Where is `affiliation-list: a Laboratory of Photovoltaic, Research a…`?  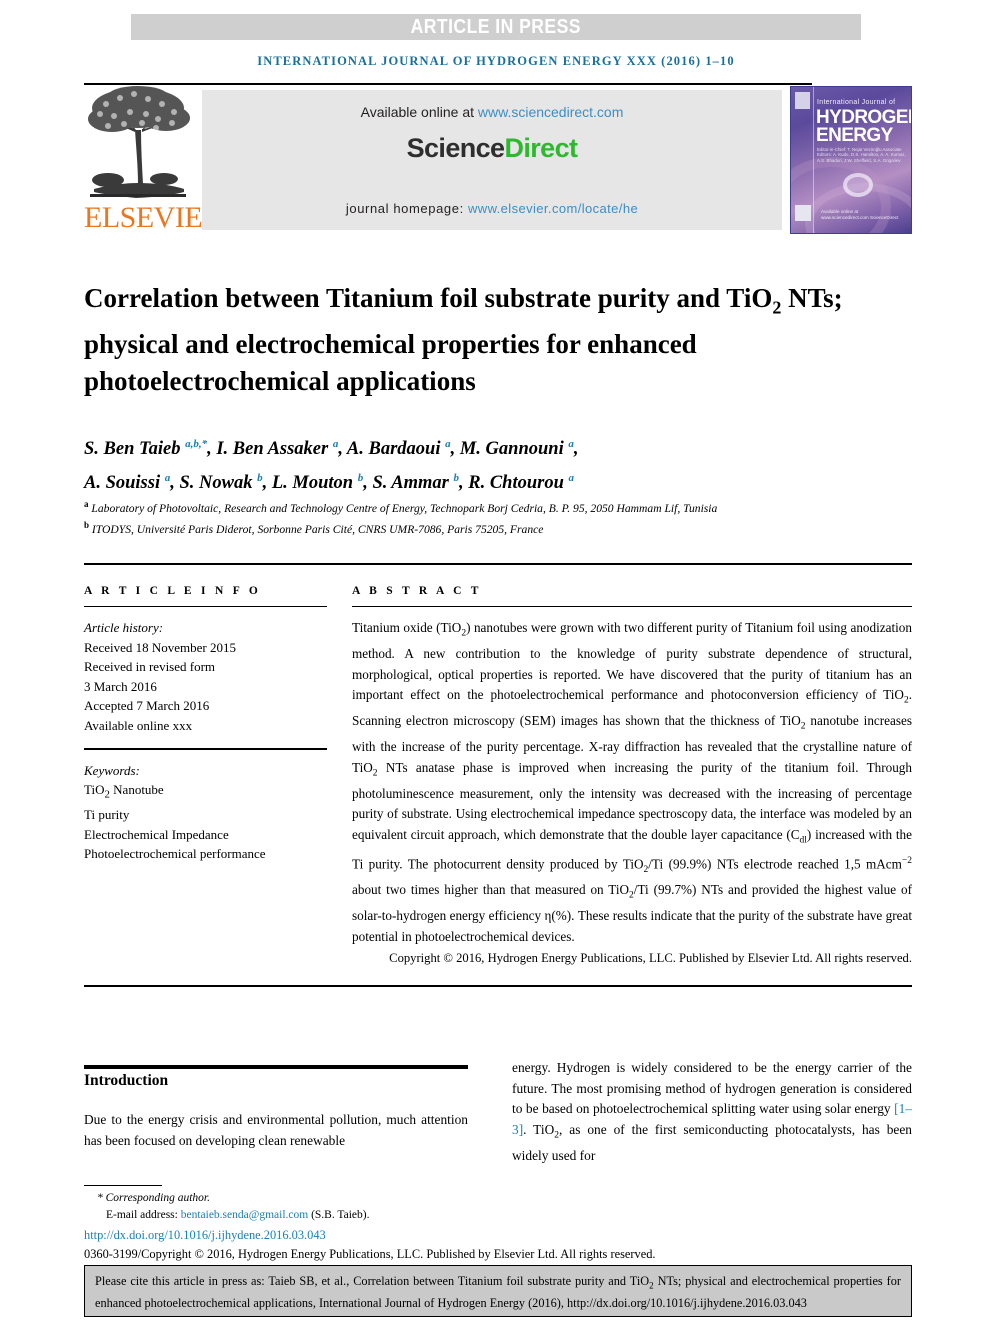 affiliation-list: a Laboratory of Photovoltaic, Research a… is located at coordinates (479, 517).